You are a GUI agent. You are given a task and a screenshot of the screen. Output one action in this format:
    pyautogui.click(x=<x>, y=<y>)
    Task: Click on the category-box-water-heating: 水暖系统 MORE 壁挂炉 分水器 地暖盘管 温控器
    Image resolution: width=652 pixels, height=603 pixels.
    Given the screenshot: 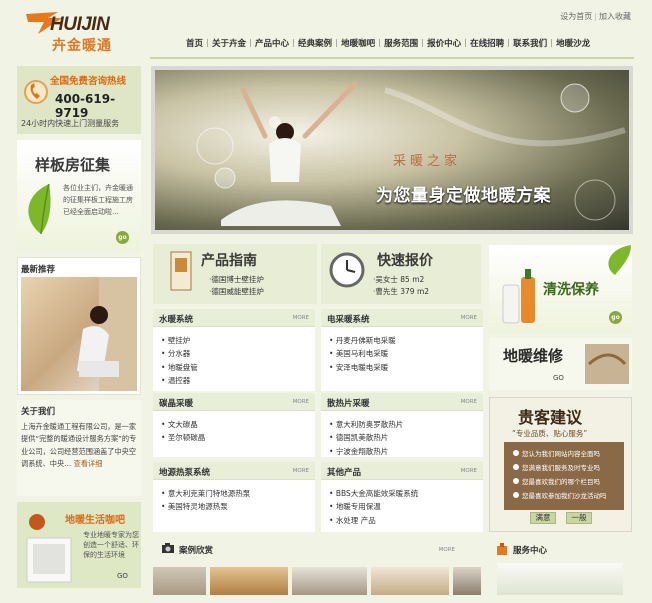 What is the action you would take?
    pyautogui.click(x=234, y=350)
    